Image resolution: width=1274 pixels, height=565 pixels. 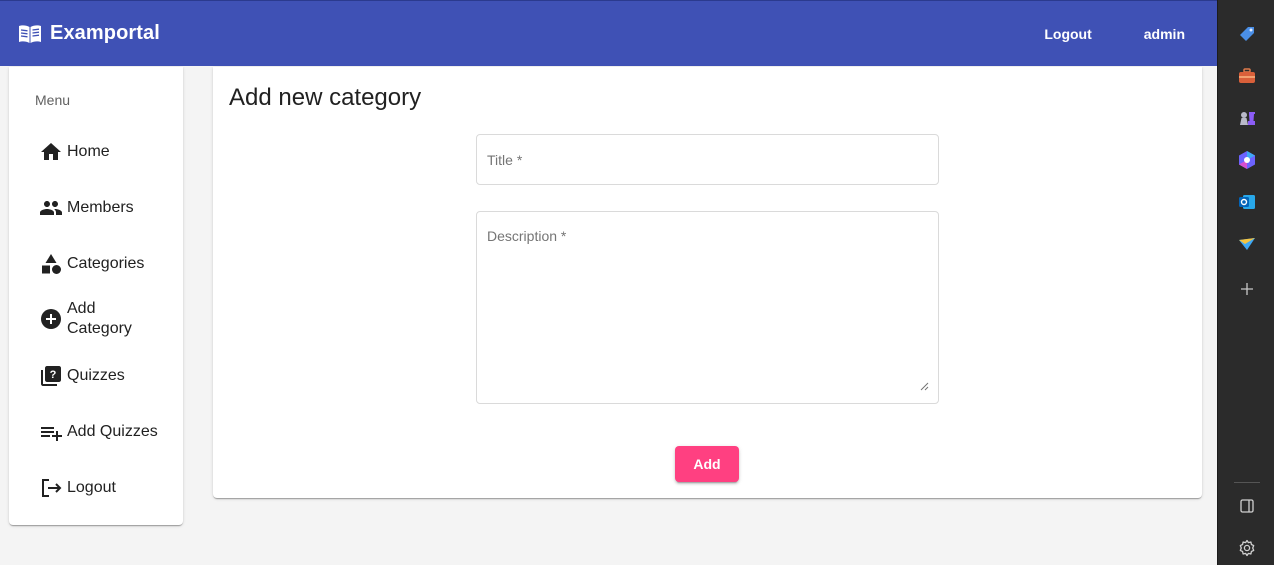 I want to click on sidebar-item-label: Logout, so click(x=91, y=487).